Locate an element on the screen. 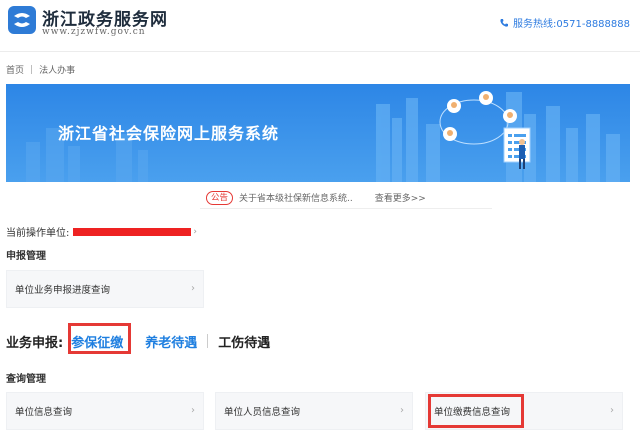 The height and width of the screenshot is (436, 640). tab-divider is located at coordinates (208, 341).